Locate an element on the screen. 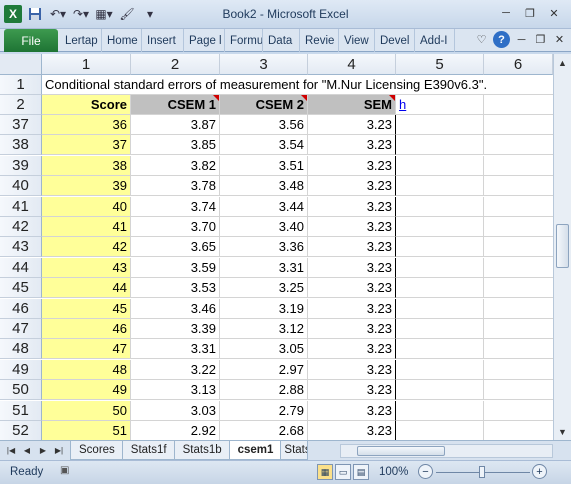  row-header: 47 is located at coordinates (21, 329).